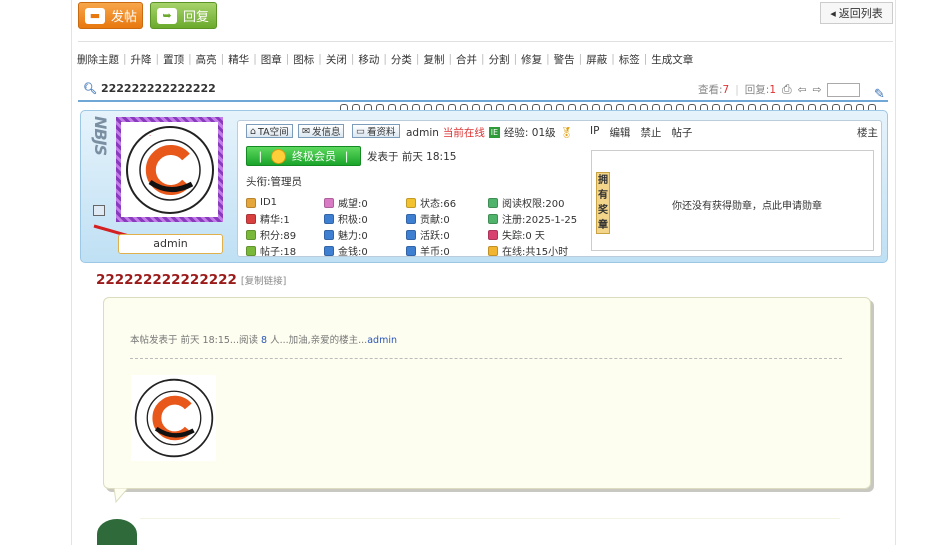 The width and height of the screenshot is (951, 545). Describe the element at coordinates (382, 340) in the screenshot. I see `post-author-link: admin` at that location.